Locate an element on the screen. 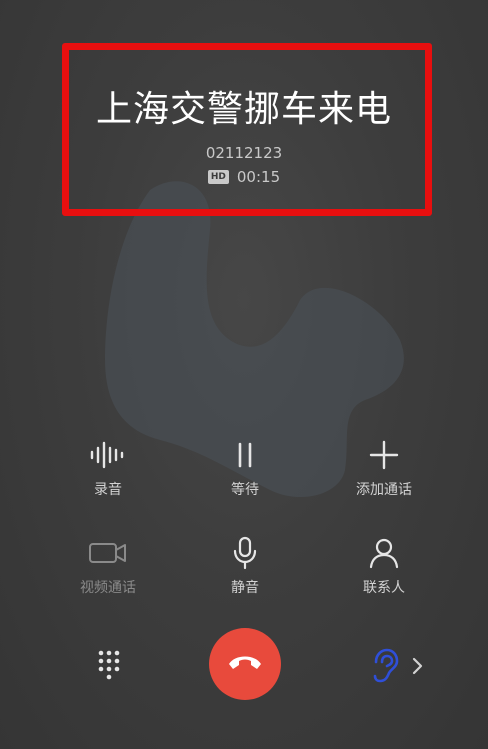 Image resolution: width=488 pixels, height=749 pixels. video-camera-icon is located at coordinates (108, 553).